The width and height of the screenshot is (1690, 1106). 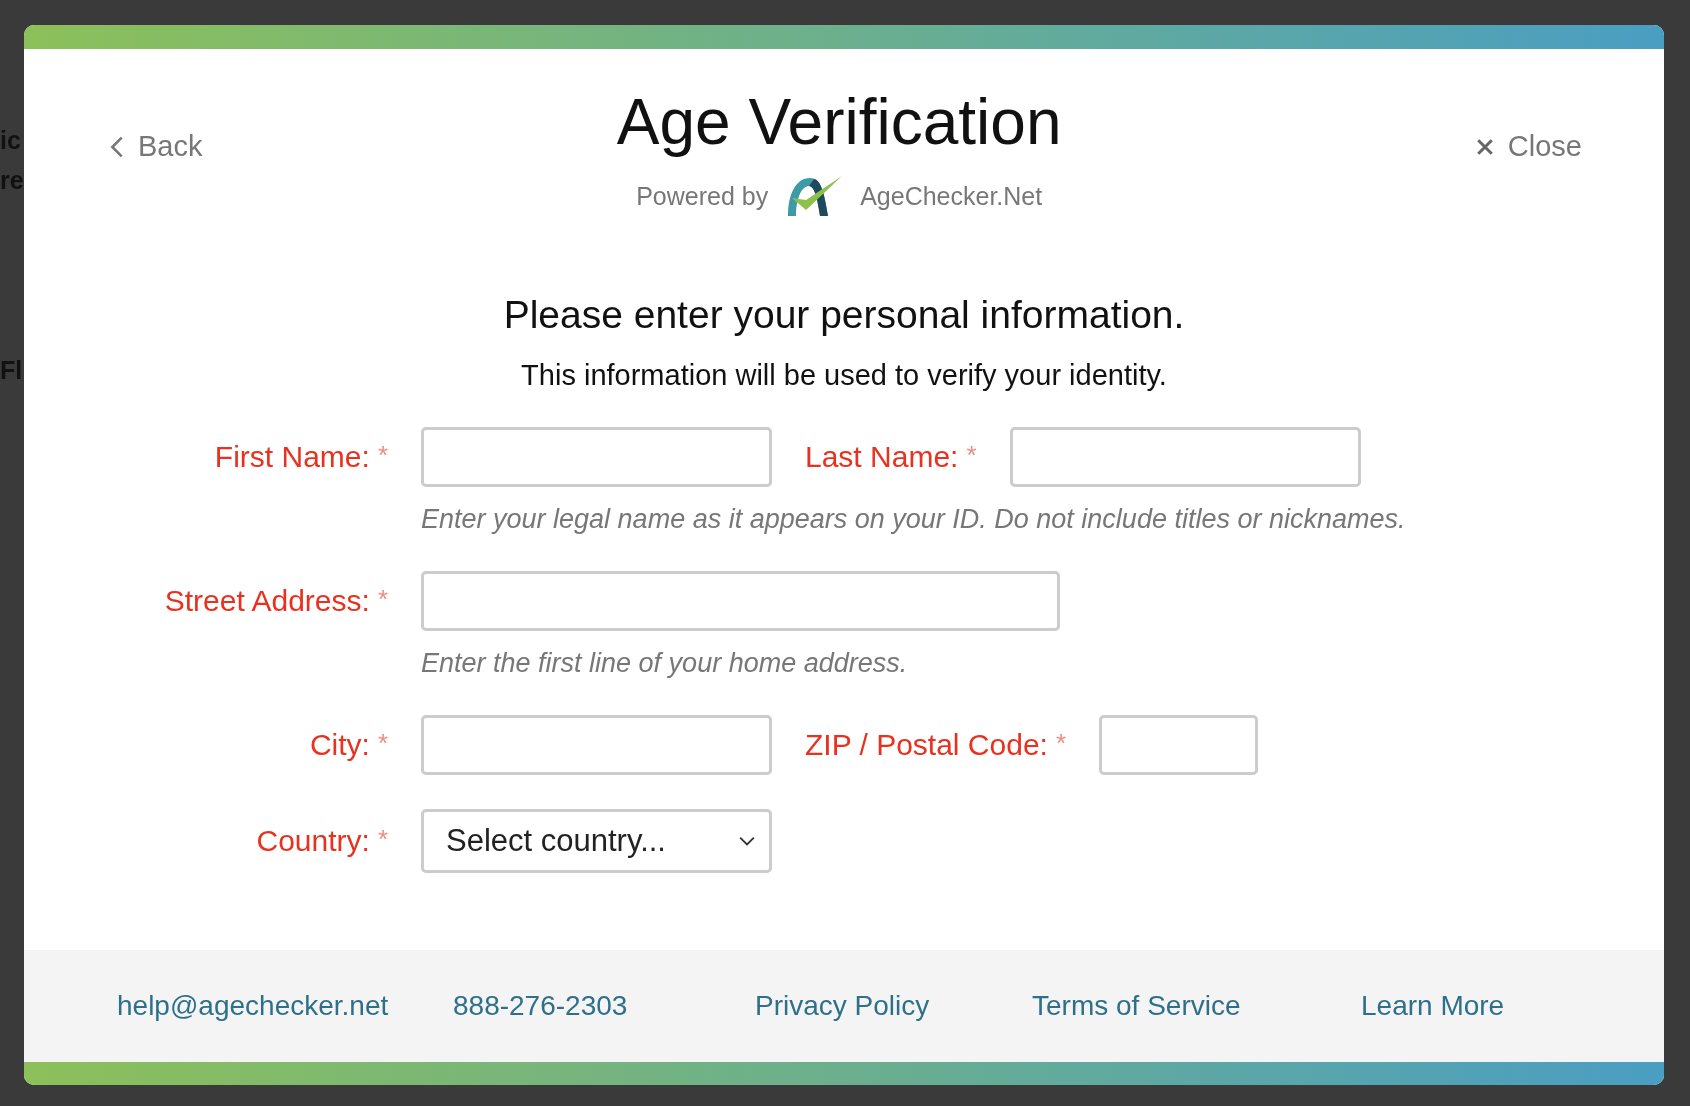 I want to click on chevron-left-icon, so click(x=117, y=146).